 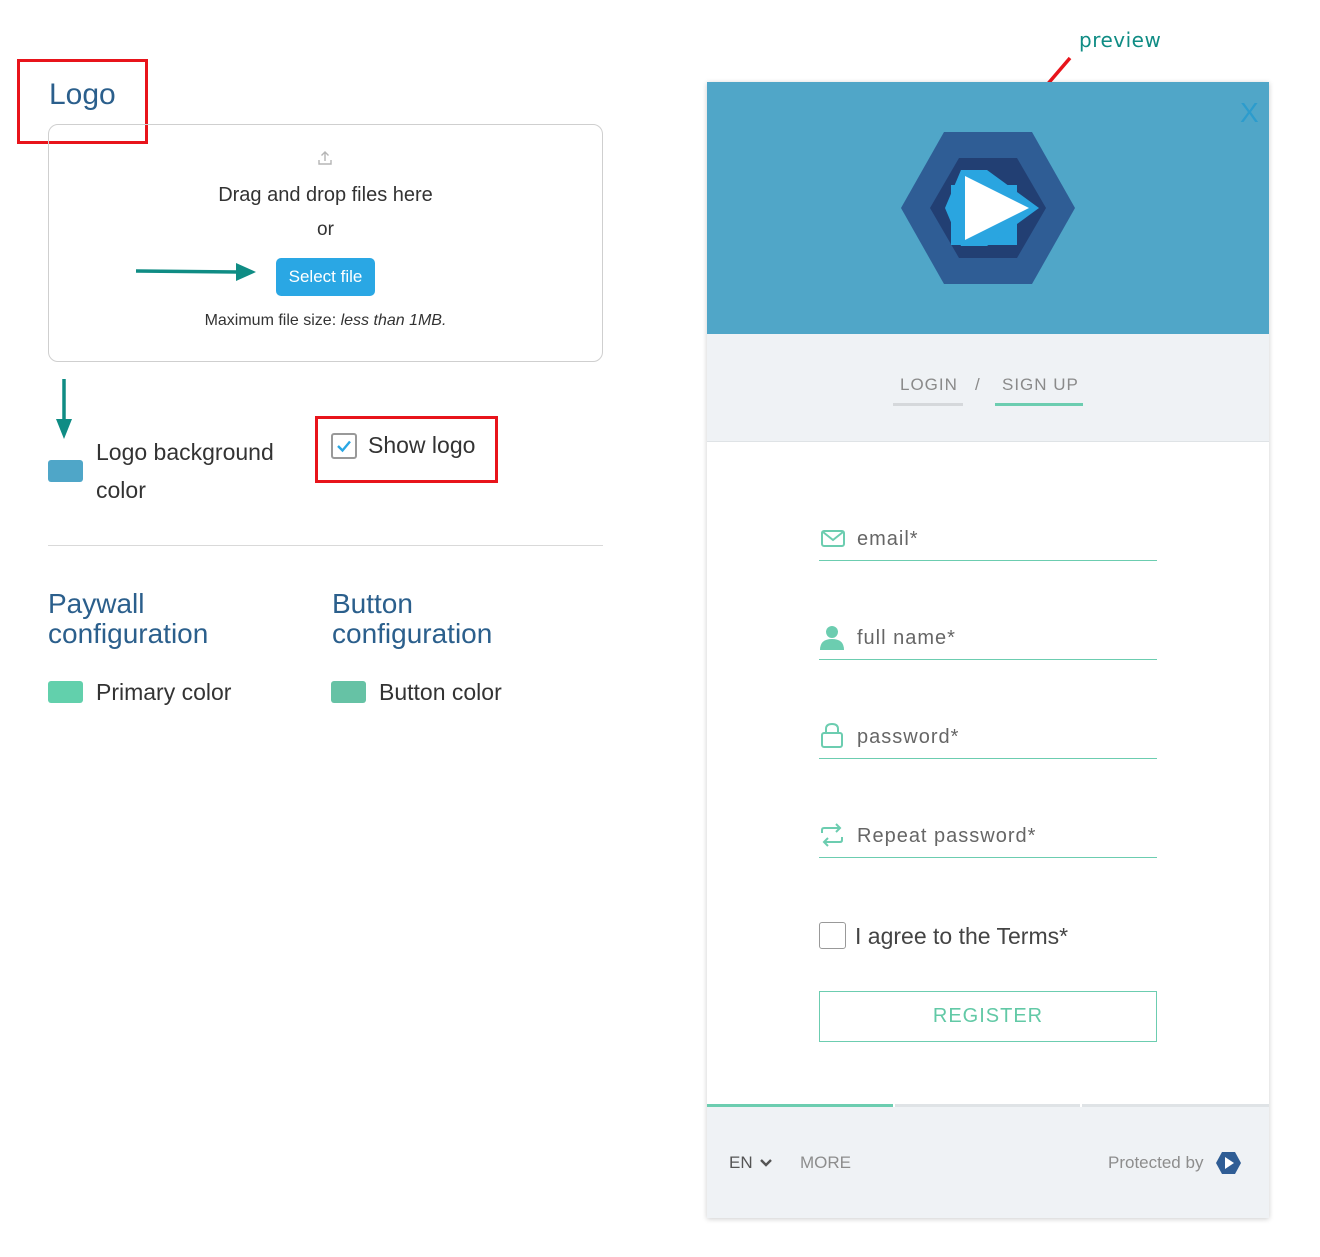 What do you see at coordinates (741, 1162) in the screenshot?
I see `language-label: EN` at bounding box center [741, 1162].